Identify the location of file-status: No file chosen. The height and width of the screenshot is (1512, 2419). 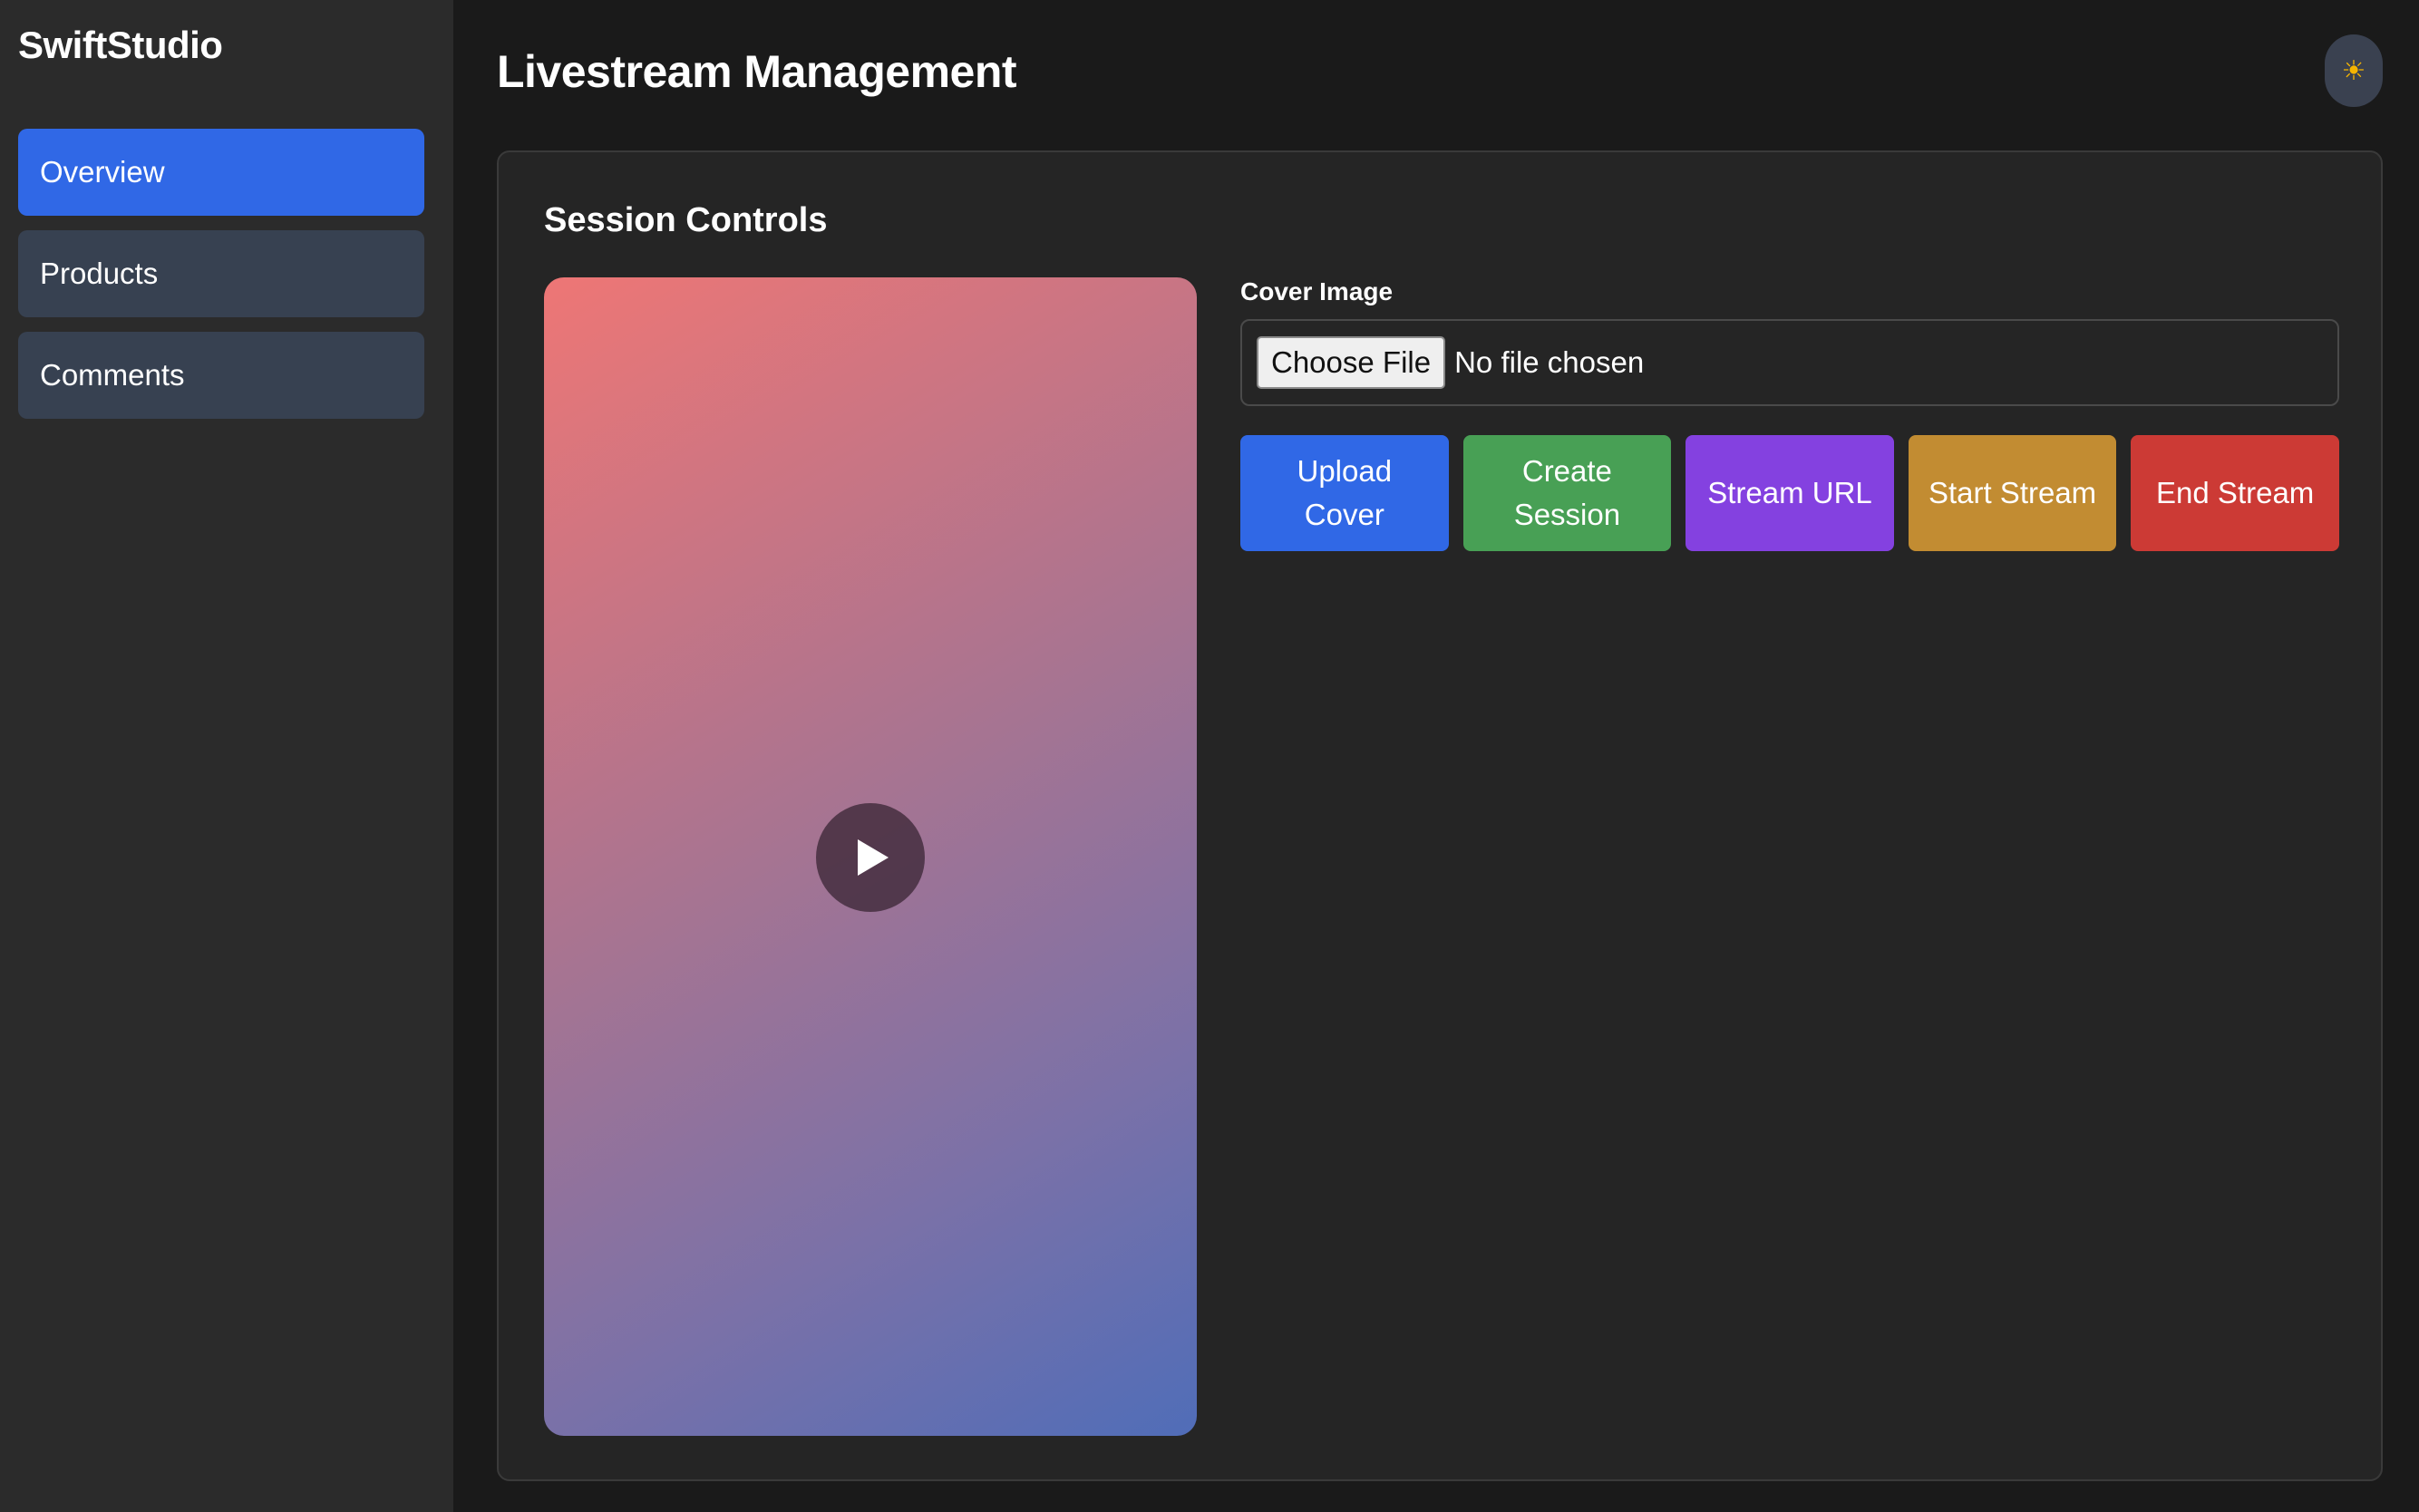
(1549, 362).